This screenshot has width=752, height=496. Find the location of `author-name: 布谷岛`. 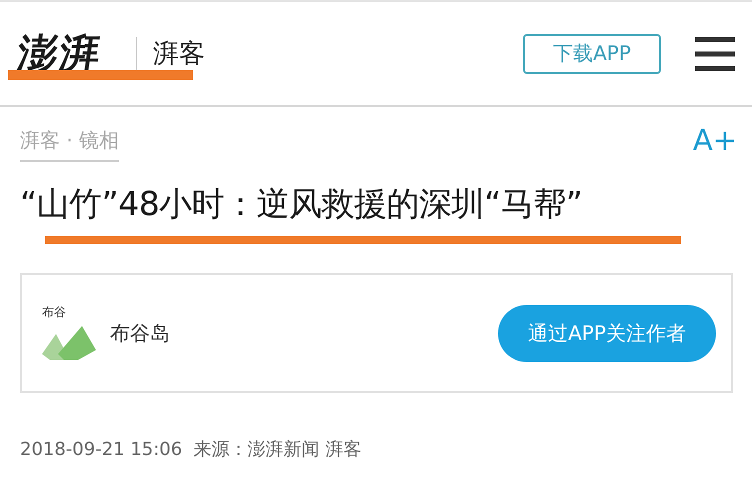

author-name: 布谷岛 is located at coordinates (140, 333).